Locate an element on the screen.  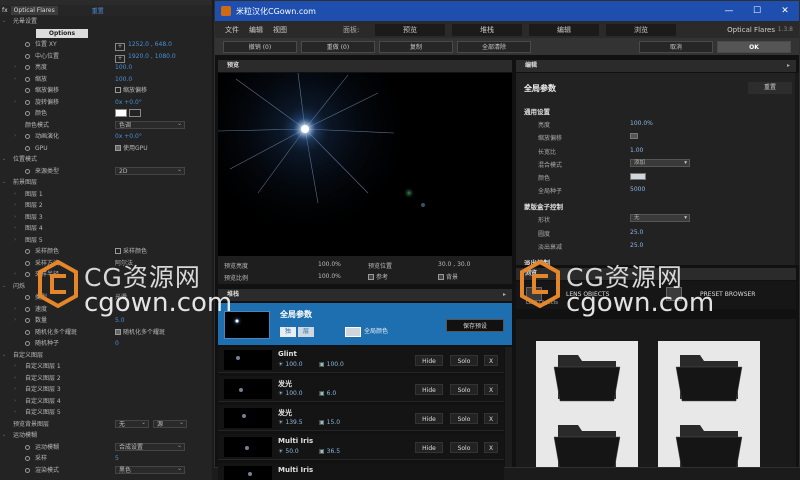
property-row: › 自定义图层 5 is located at coordinates (106, 413).